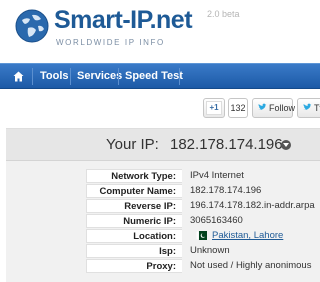  What do you see at coordinates (201, 235) in the screenshot?
I see `pakistan-flag-icon` at bounding box center [201, 235].